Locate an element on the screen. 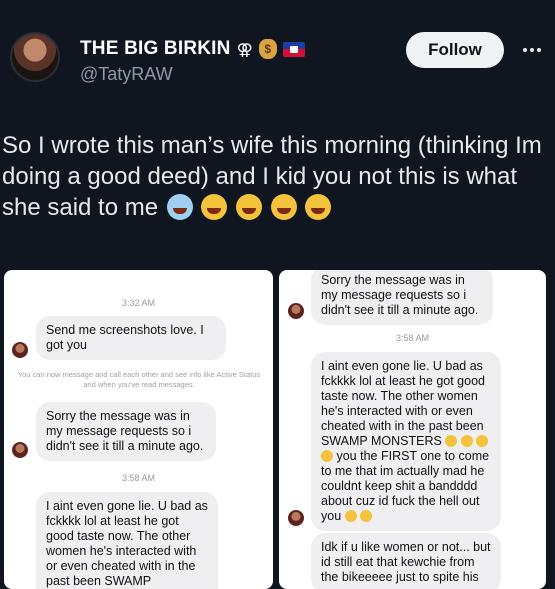  more-options-icon is located at coordinates (532, 50).